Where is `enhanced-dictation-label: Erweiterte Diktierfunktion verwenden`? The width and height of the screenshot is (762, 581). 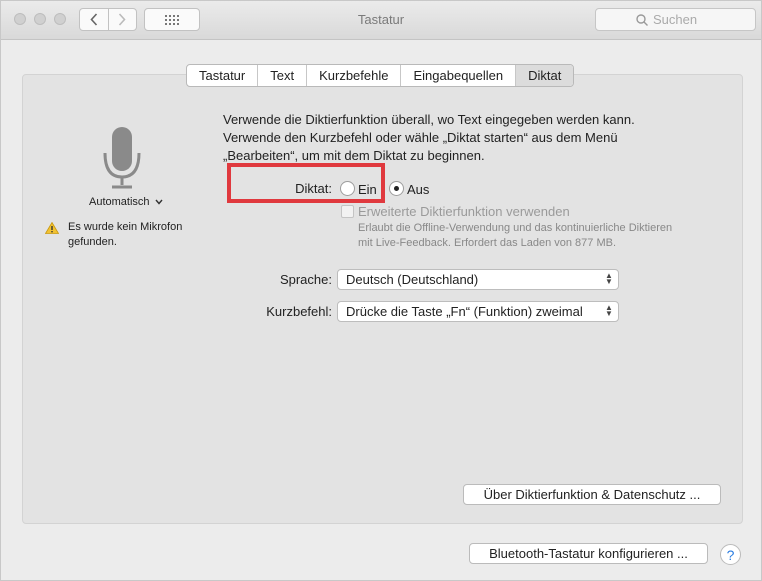 enhanced-dictation-label: Erweiterte Diktierfunktion verwenden is located at coordinates (464, 211).